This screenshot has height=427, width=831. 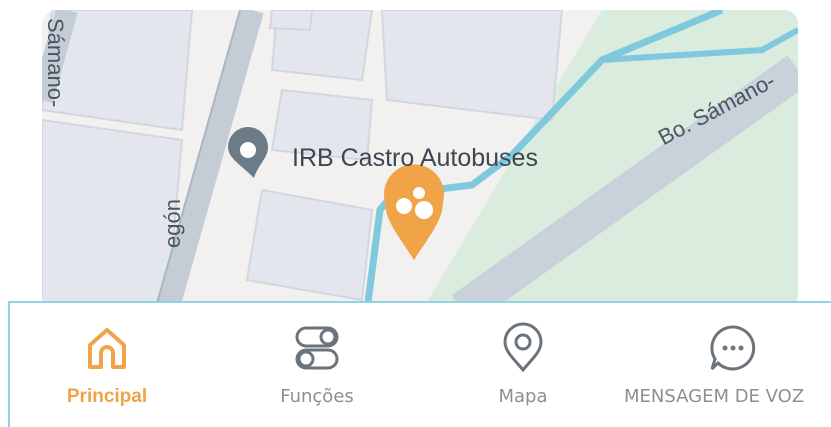 What do you see at coordinates (248, 152) in the screenshot?
I see `poi-marker-icon` at bounding box center [248, 152].